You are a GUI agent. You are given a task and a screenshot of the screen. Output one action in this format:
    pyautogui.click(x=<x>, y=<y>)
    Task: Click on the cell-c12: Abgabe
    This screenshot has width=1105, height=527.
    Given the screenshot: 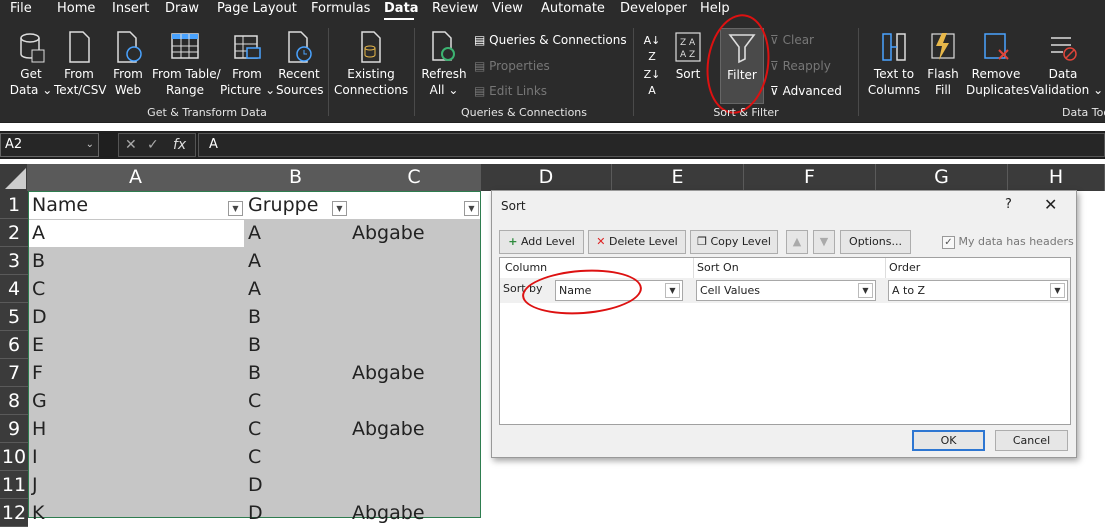 What is the action you would take?
    pyautogui.click(x=414, y=513)
    